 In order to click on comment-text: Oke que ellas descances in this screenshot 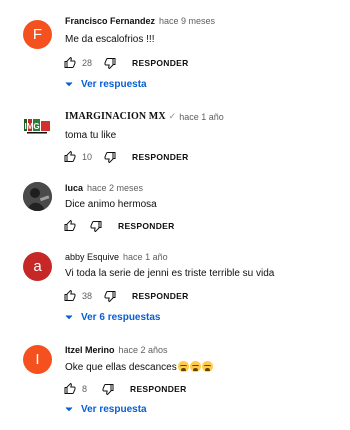, I will do `click(139, 367)`.